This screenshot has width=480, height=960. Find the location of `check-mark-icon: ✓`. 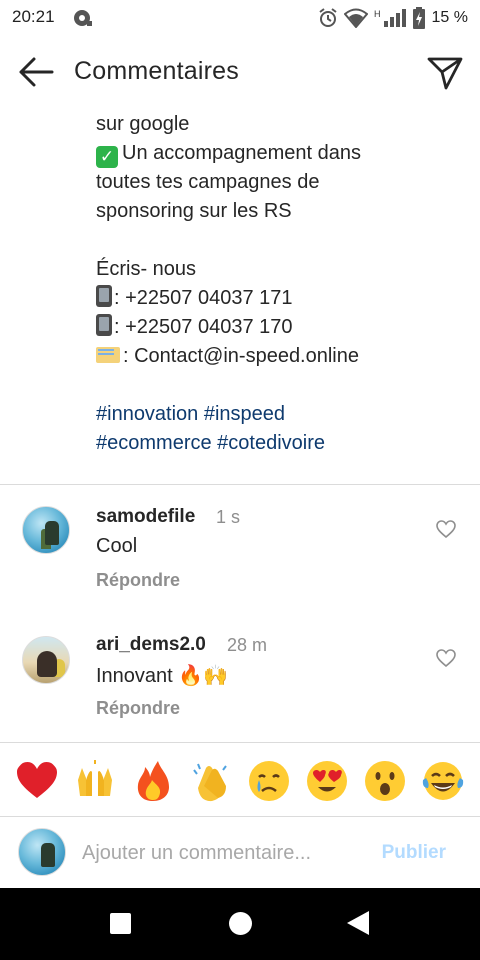

check-mark-icon: ✓ is located at coordinates (107, 157).